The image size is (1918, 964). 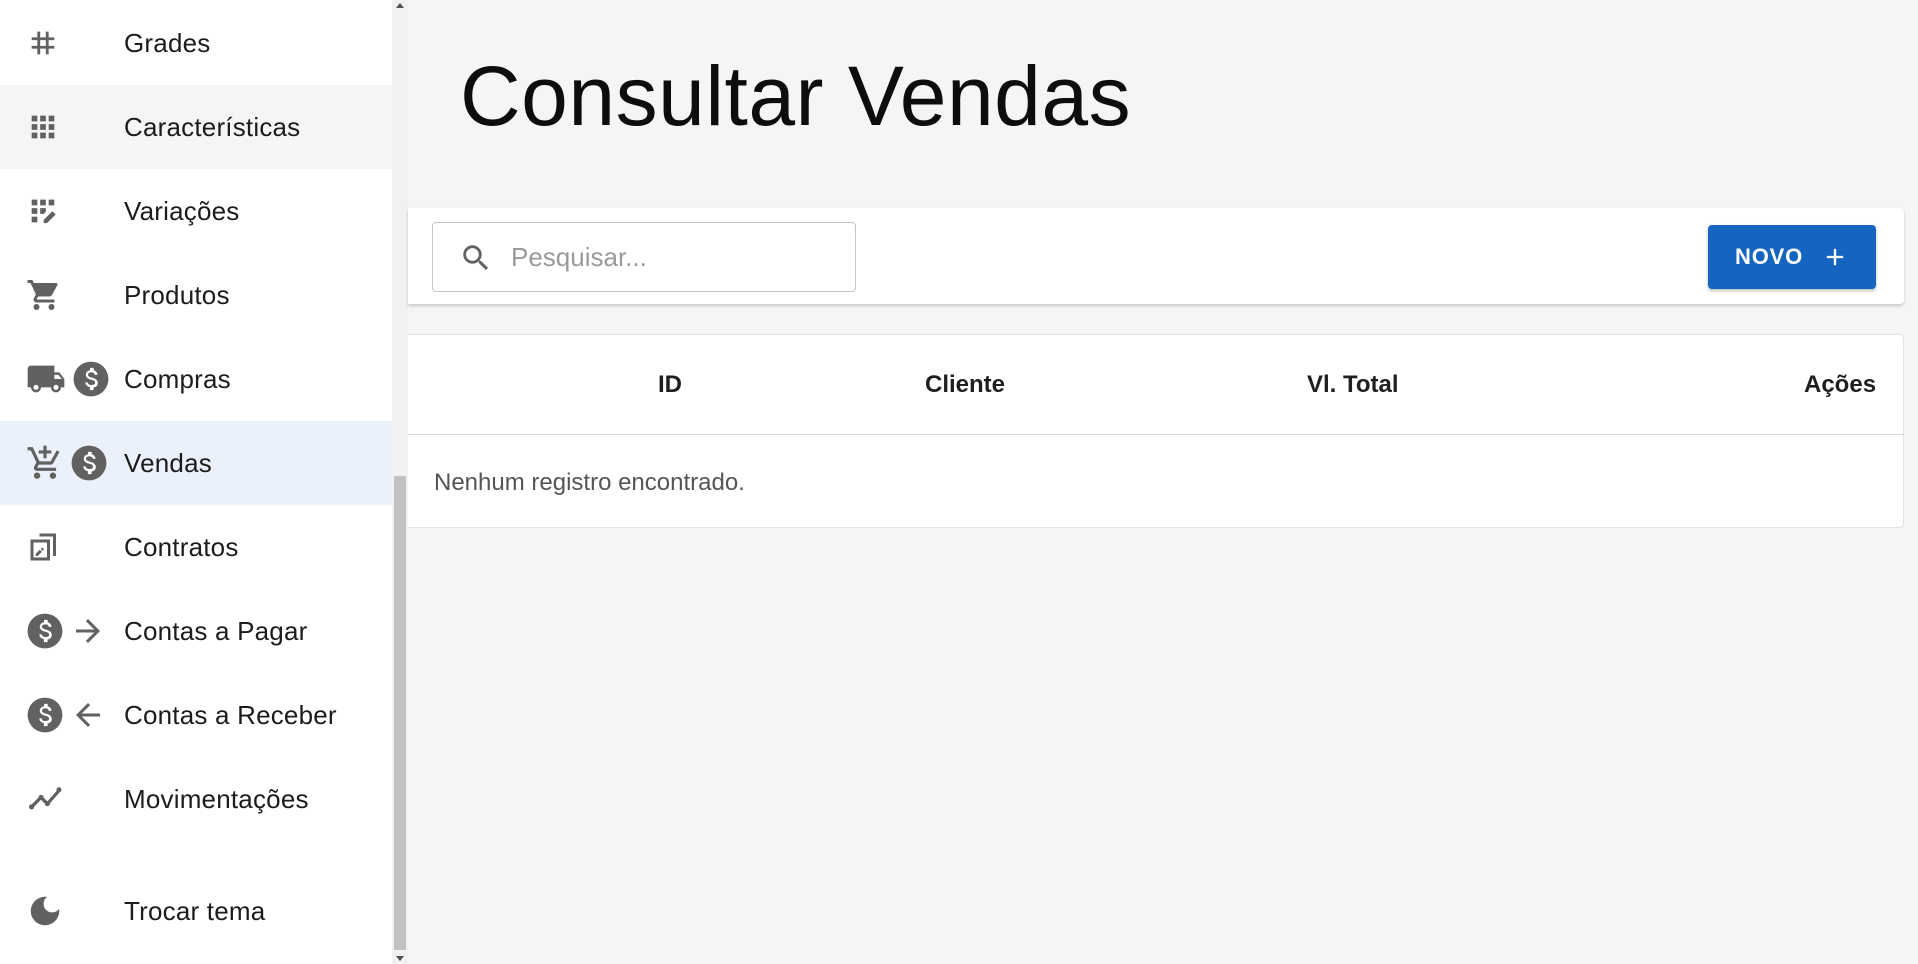 What do you see at coordinates (400, 713) in the screenshot?
I see `scrollbar-thumb` at bounding box center [400, 713].